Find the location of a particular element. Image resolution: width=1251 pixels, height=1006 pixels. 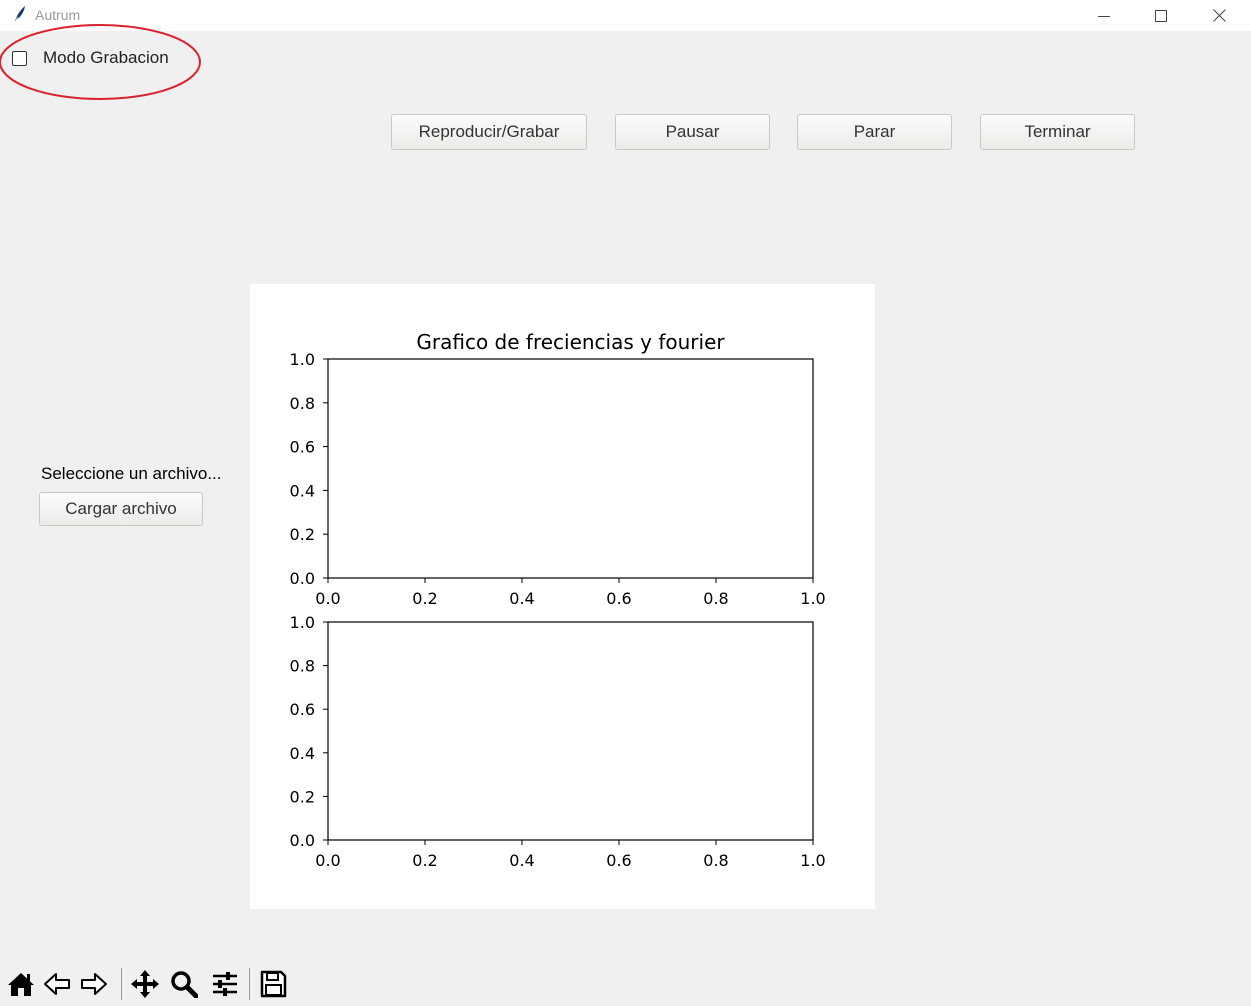

window-title: Autrum is located at coordinates (58, 15).